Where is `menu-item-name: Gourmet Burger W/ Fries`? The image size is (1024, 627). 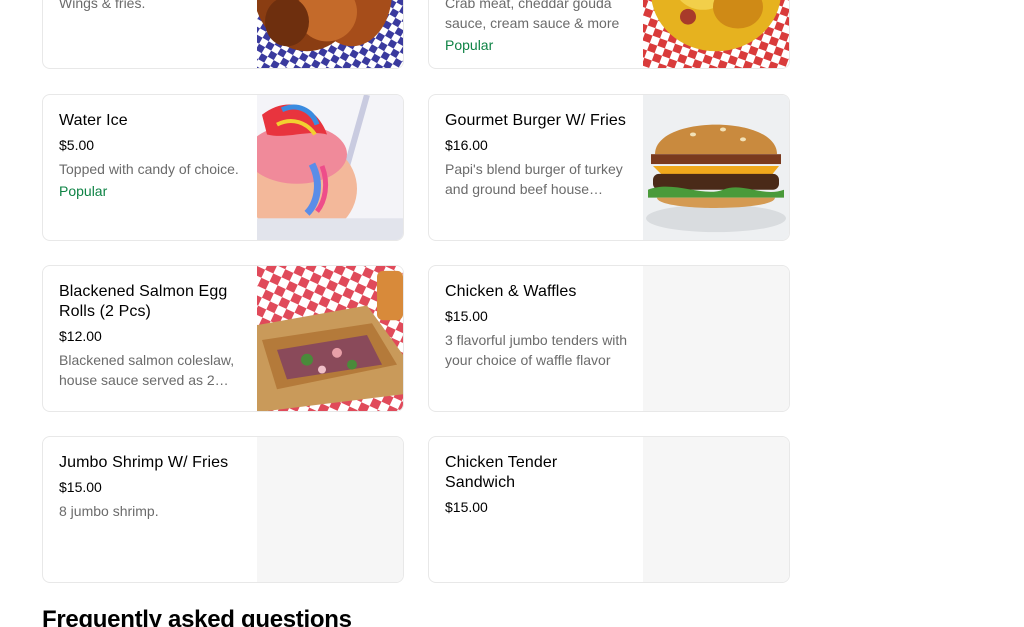 menu-item-name: Gourmet Burger W/ Fries is located at coordinates (536, 120).